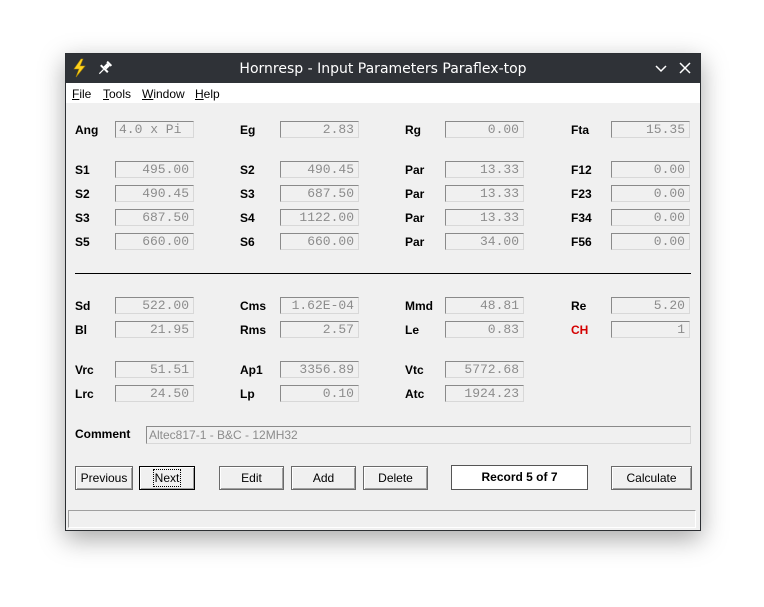 The image size is (764, 607). I want to click on param-label: Rms, so click(253, 330).